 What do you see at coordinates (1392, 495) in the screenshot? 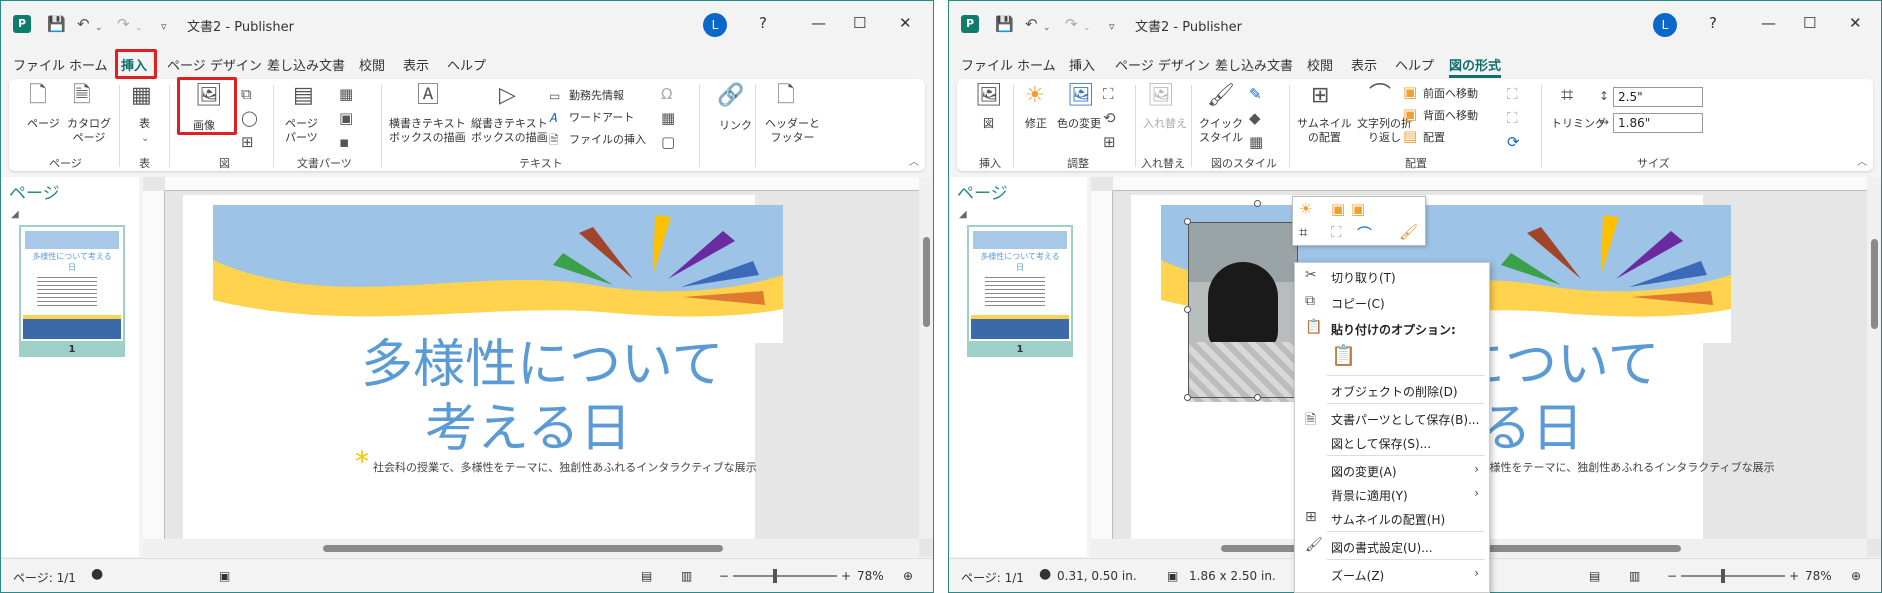
I see `menu-item-apply-to-background: 背景に適用(Y) ›` at bounding box center [1392, 495].